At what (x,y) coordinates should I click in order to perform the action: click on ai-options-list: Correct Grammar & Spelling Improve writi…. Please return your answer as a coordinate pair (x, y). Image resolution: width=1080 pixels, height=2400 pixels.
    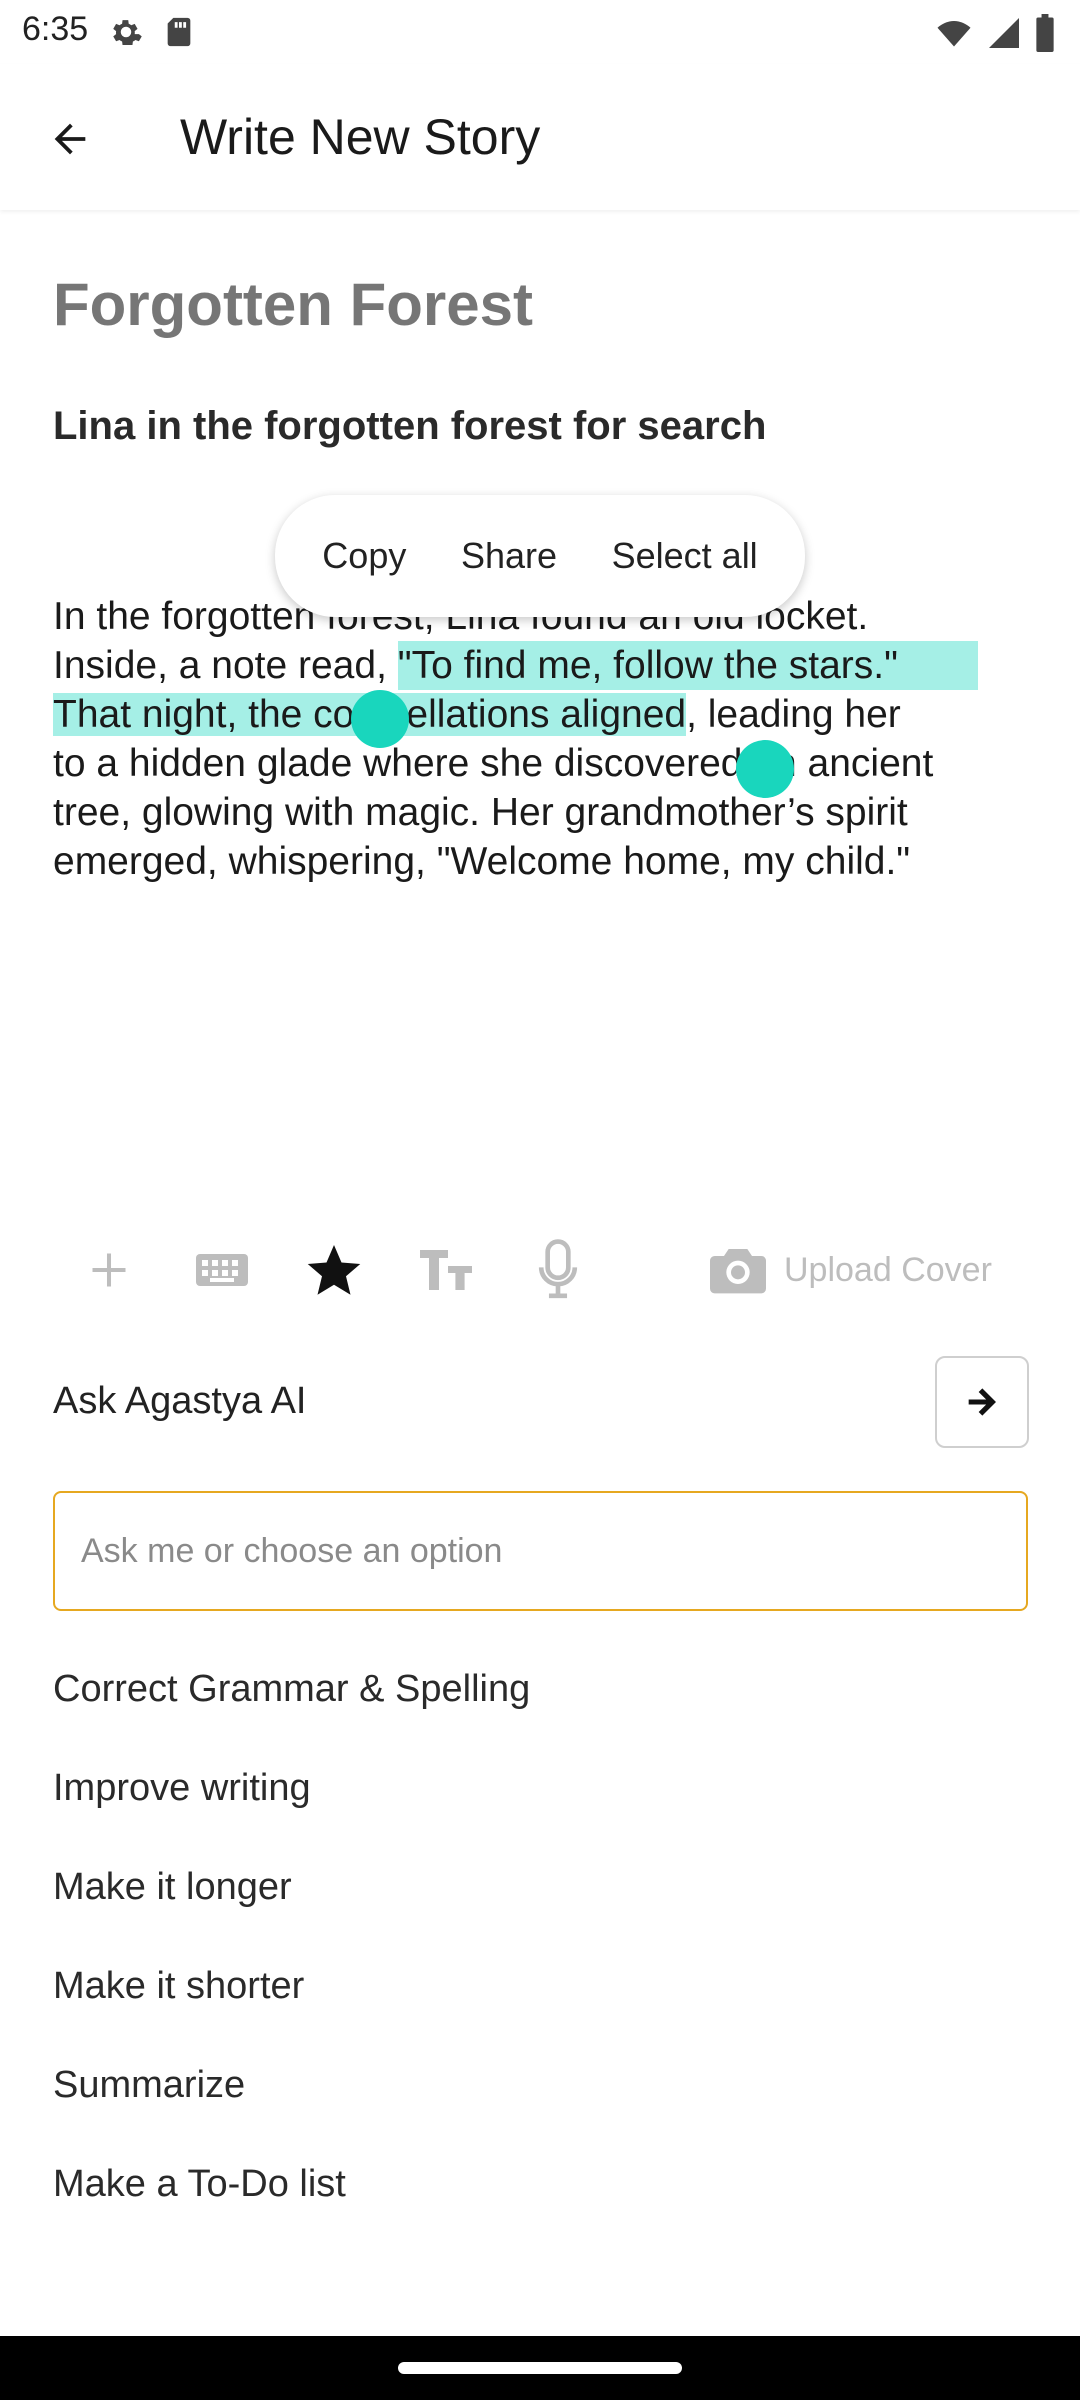
    Looking at the image, I should click on (291, 1937).